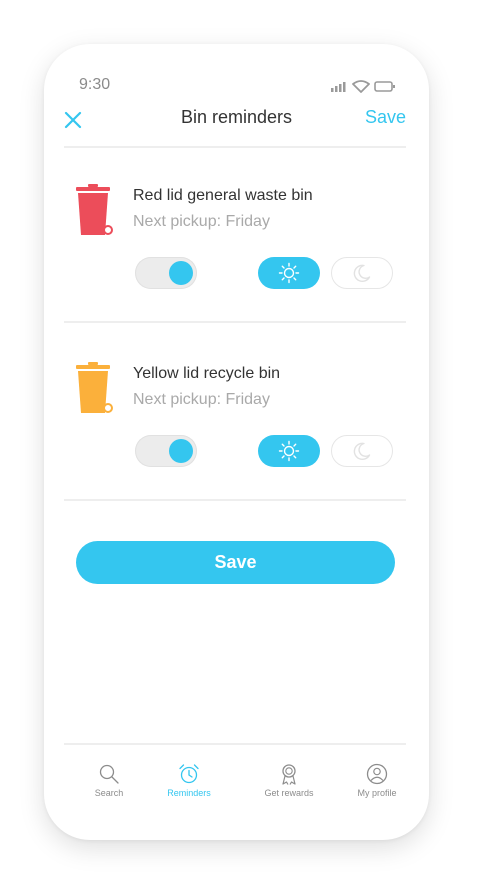 Image resolution: width=480 pixels, height=890 pixels. I want to click on status-time: 9:30, so click(95, 84).